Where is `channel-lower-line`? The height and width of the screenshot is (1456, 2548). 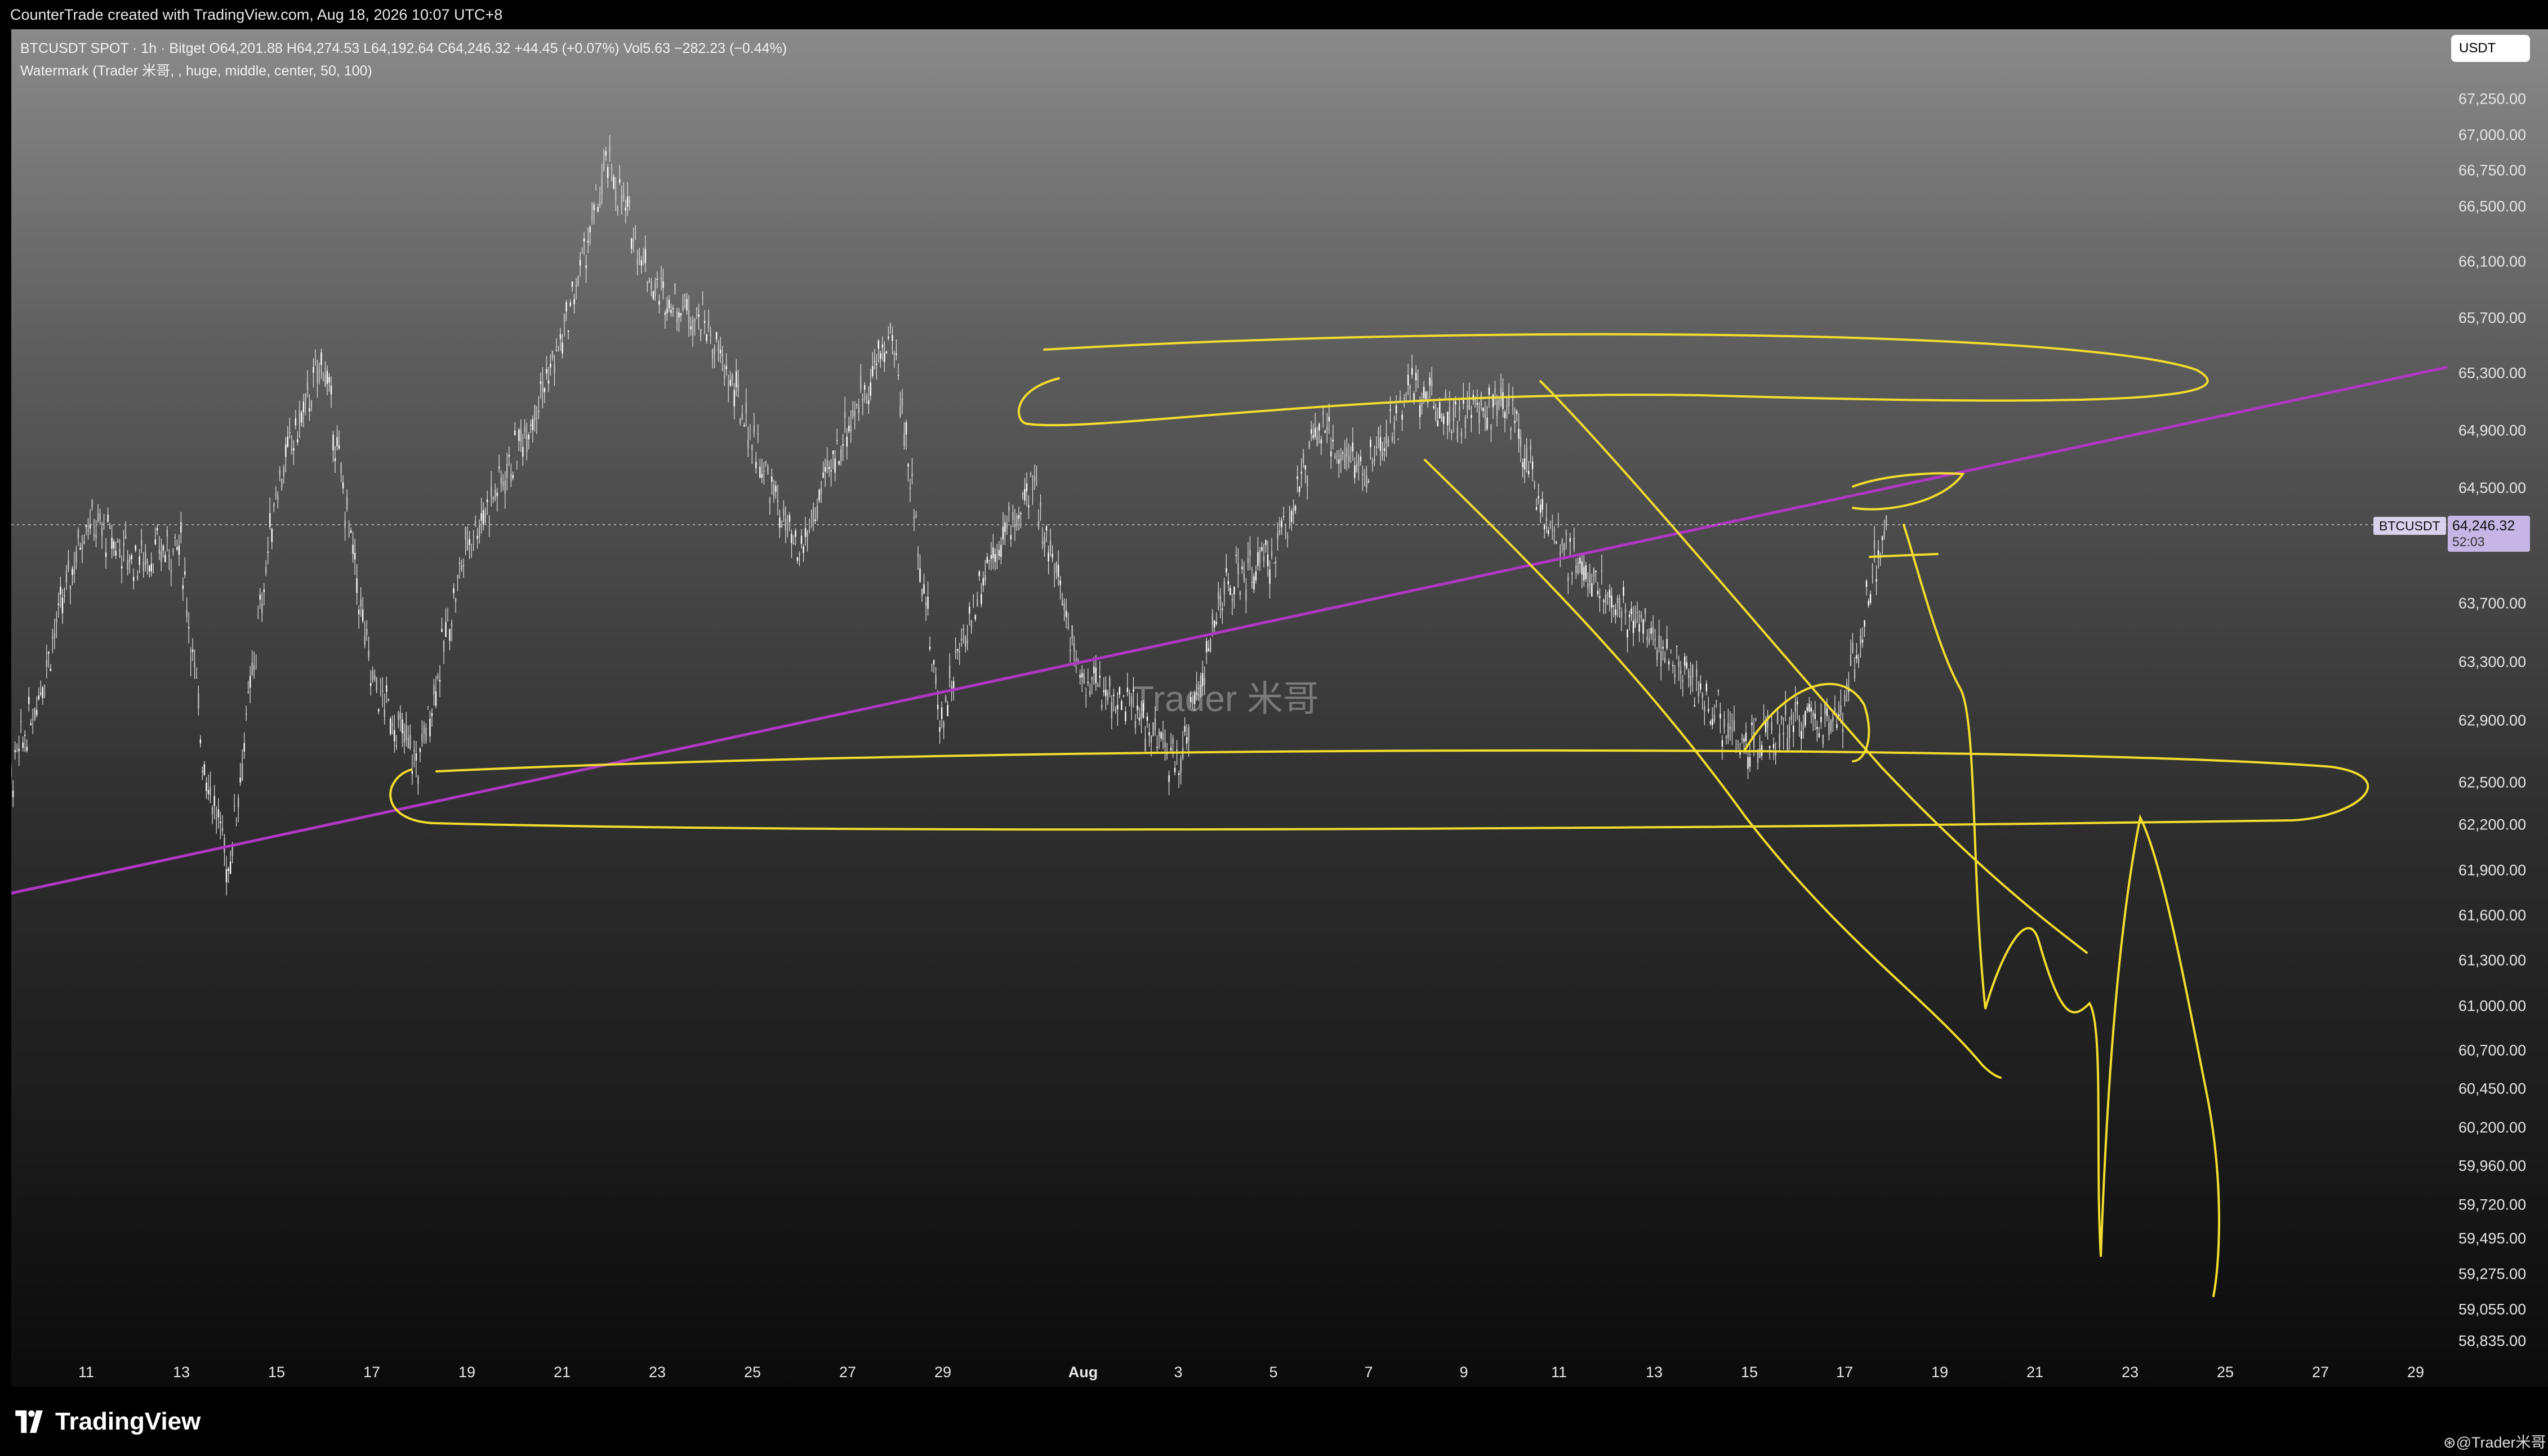 channel-lower-line is located at coordinates (1713, 769).